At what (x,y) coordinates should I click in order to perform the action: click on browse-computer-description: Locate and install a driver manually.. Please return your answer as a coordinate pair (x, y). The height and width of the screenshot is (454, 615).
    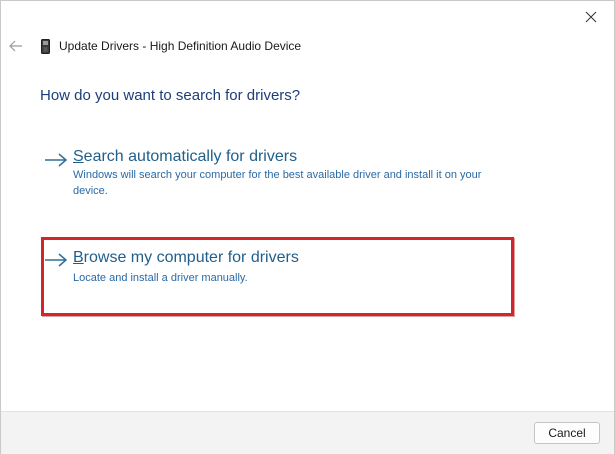
    Looking at the image, I should click on (160, 278).